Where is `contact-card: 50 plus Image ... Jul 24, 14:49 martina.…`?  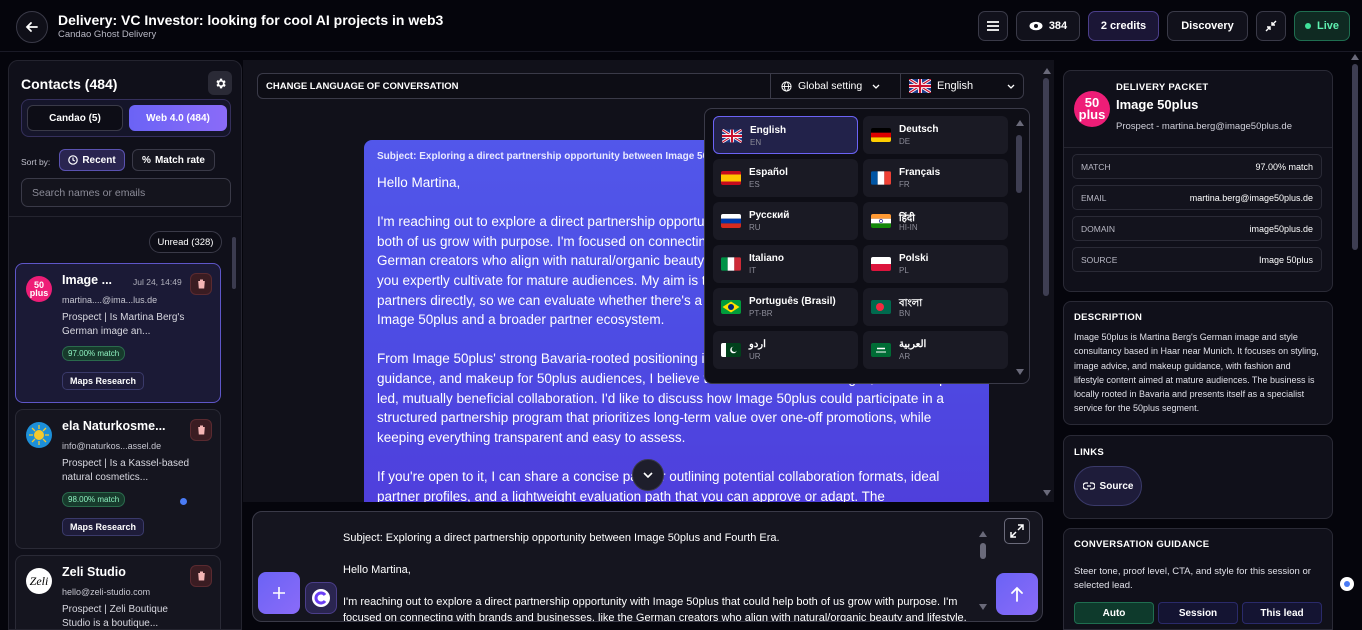
contact-card: 50 plus Image ... Jul 24, 14:49 martina.… is located at coordinates (118, 333).